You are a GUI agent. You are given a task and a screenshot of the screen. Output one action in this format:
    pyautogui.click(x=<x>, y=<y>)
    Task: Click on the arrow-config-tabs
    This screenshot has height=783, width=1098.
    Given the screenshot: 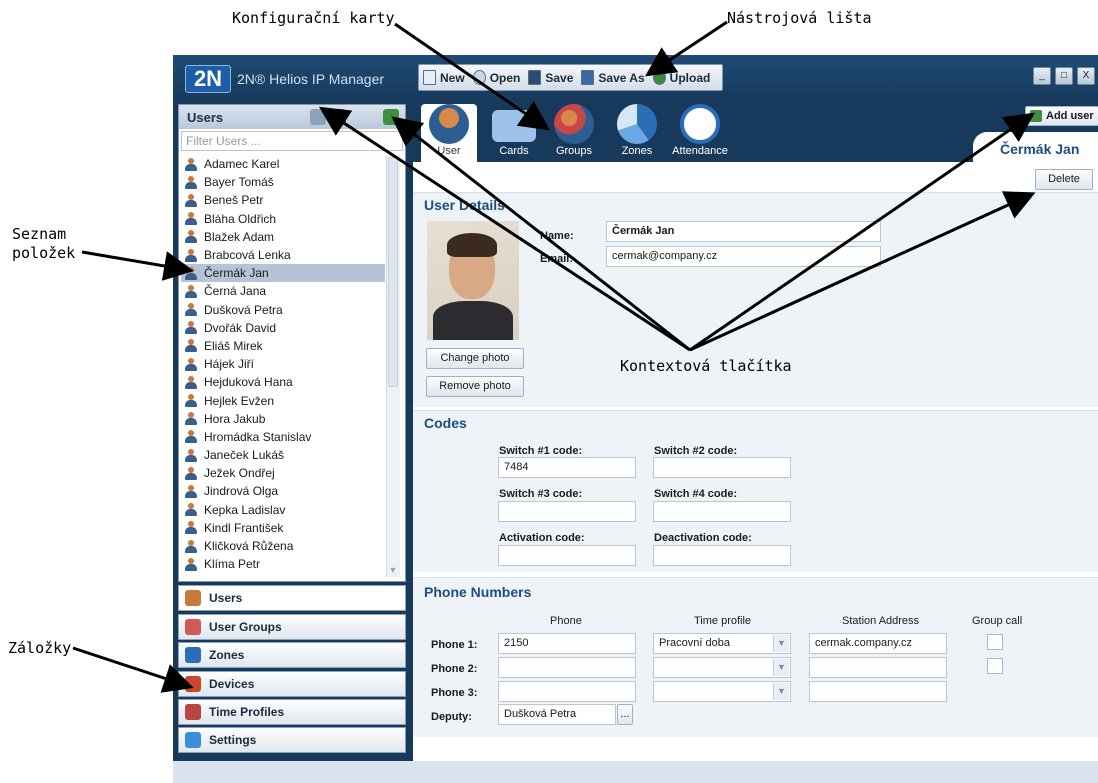 What is the action you would take?
    pyautogui.click(x=472, y=76)
    